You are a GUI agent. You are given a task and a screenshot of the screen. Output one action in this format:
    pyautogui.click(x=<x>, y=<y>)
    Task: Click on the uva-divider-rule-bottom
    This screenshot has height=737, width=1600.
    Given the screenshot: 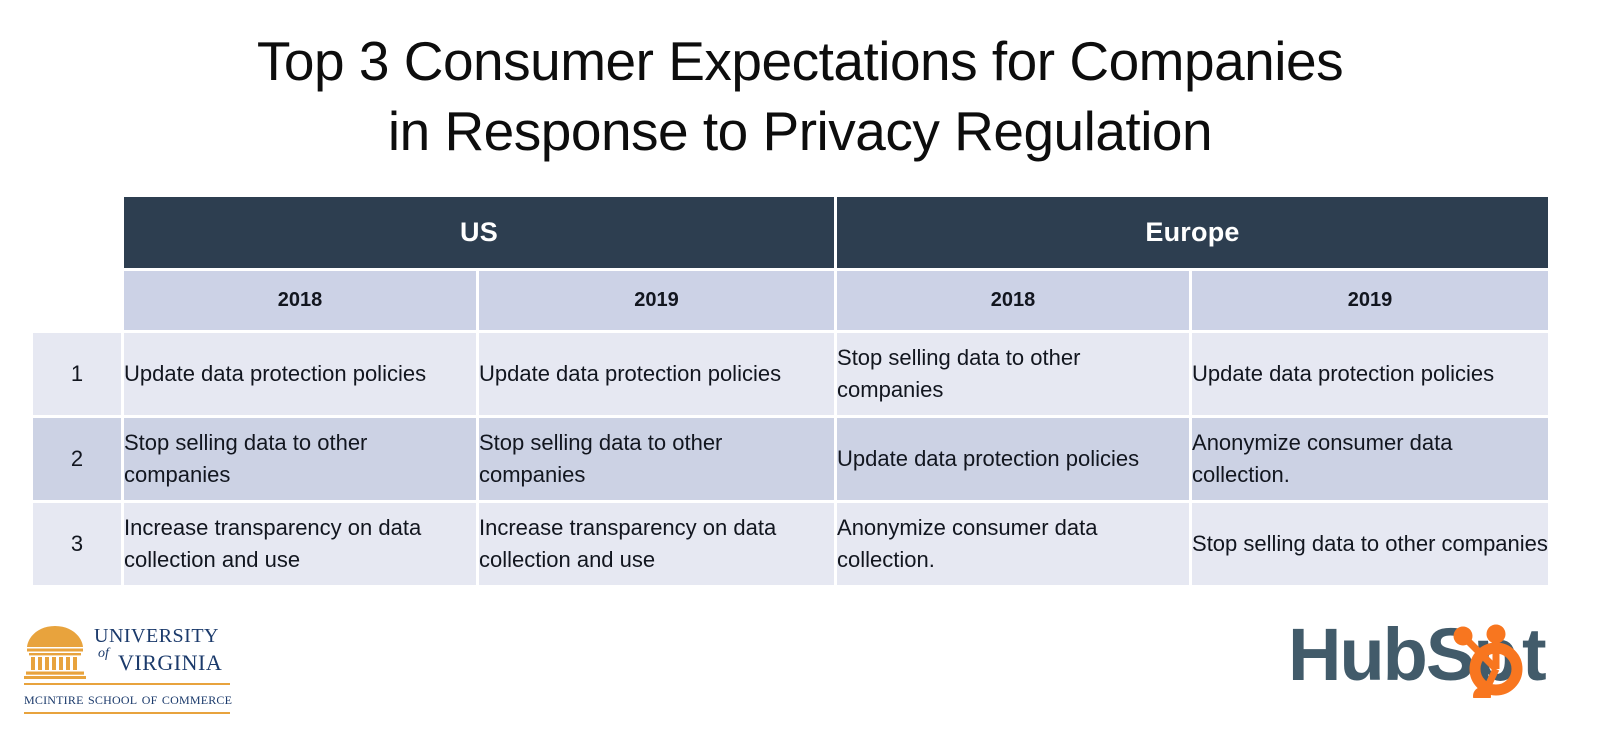 What is the action you would take?
    pyautogui.click(x=127, y=713)
    